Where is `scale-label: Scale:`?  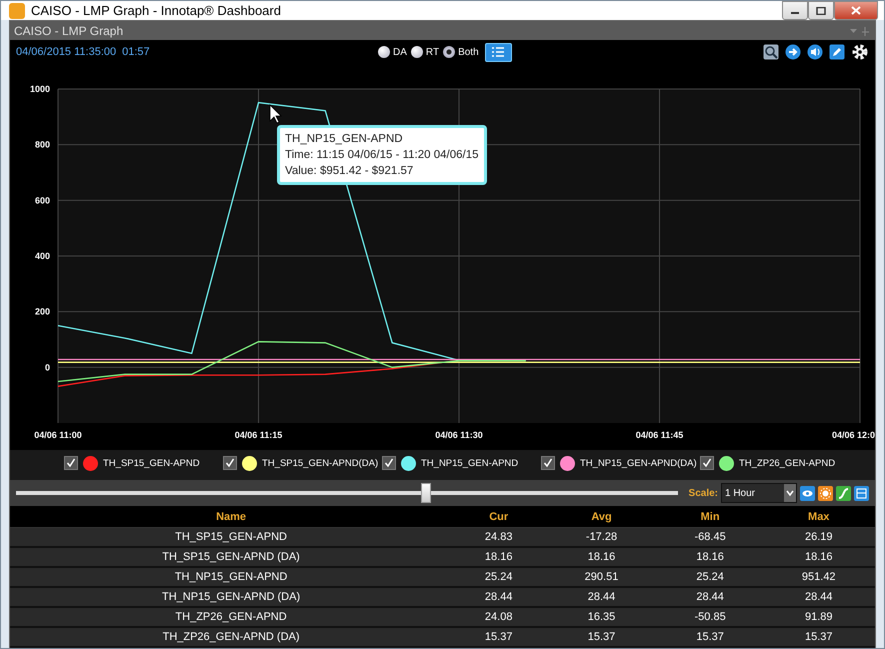 scale-label: Scale: is located at coordinates (703, 493).